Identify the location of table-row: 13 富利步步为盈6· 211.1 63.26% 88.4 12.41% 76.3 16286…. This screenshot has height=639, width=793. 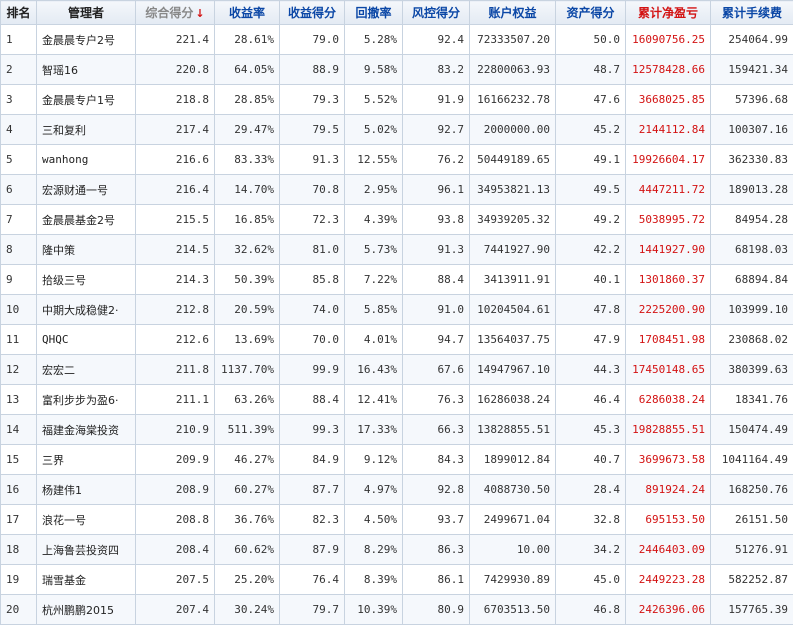
(396, 399).